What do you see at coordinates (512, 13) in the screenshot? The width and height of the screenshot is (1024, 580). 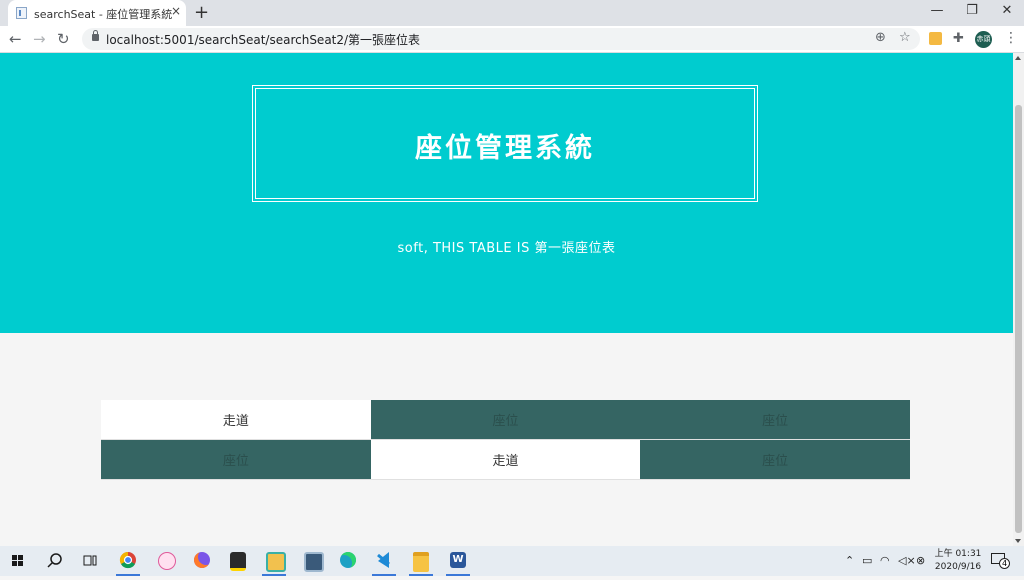 I see `browser-tab-bar: searchSeat - 座位管理系統 × + — ❐ ✕` at bounding box center [512, 13].